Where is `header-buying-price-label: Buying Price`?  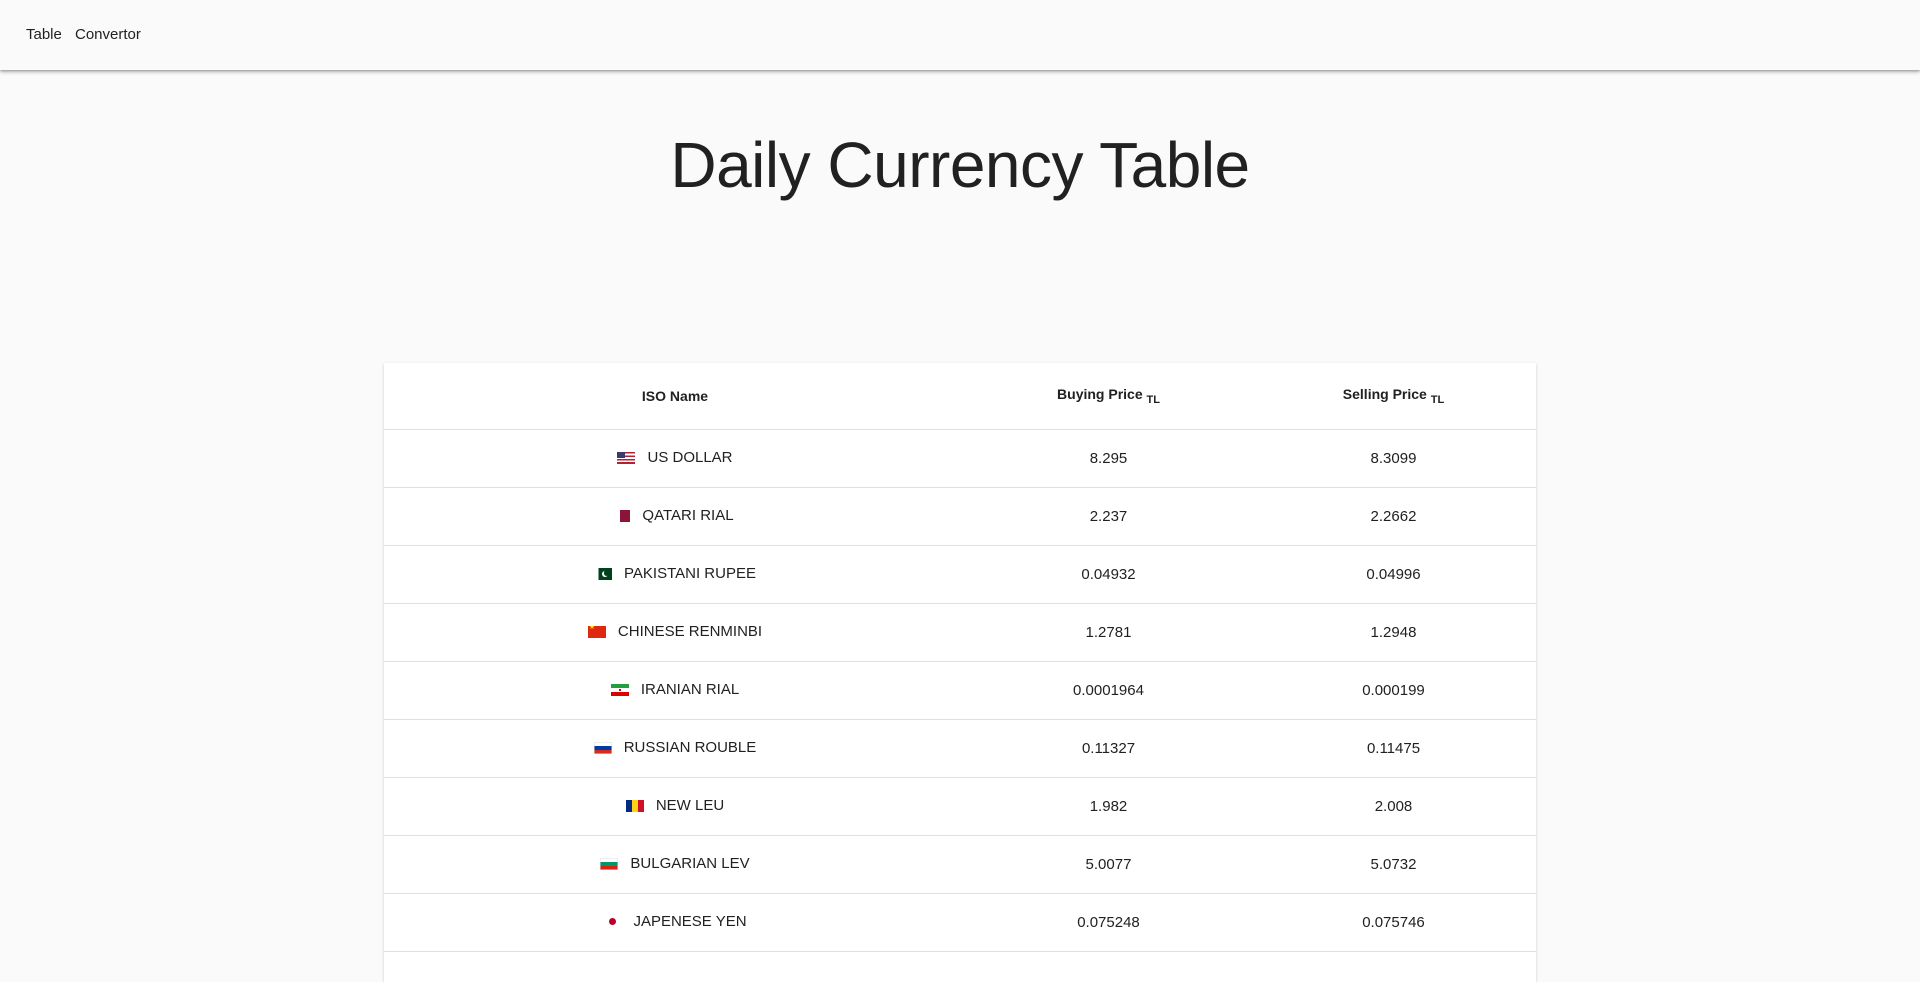 header-buying-price-label: Buying Price is located at coordinates (1100, 394).